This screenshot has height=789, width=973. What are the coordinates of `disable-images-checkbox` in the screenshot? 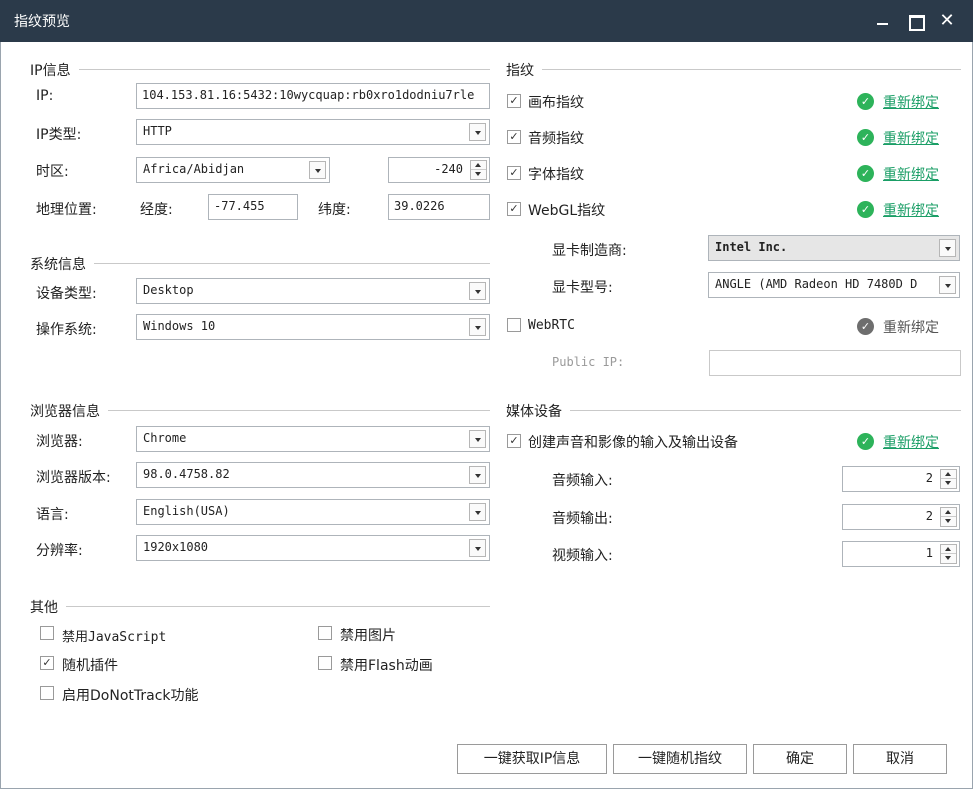 It's located at (325, 633).